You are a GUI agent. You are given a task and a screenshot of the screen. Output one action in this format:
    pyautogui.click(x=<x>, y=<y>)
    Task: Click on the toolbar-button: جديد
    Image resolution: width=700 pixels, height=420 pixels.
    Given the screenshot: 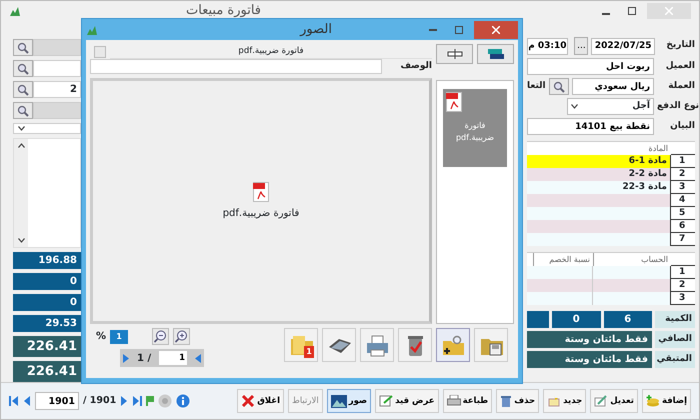 What is the action you would take?
    pyautogui.click(x=564, y=401)
    